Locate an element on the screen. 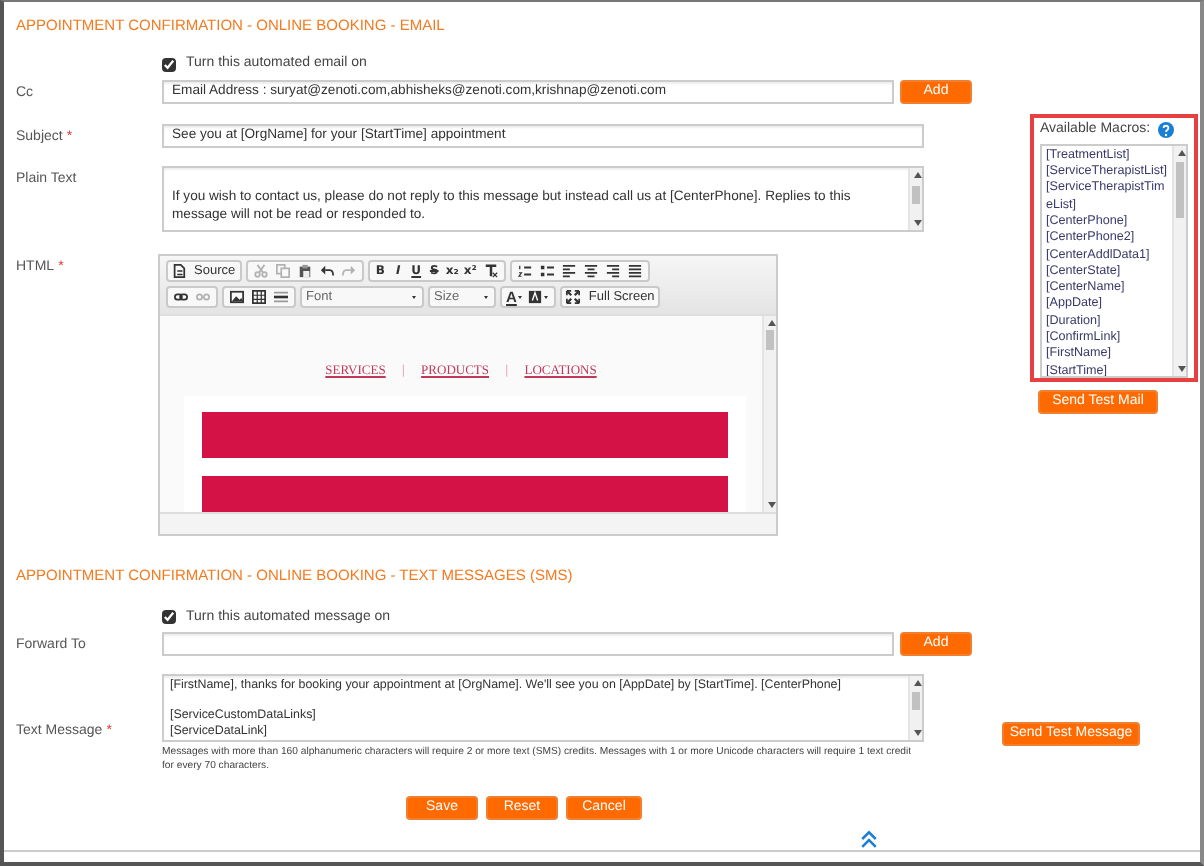 This screenshot has height=866, width=1204. link-icon is located at coordinates (181, 297).